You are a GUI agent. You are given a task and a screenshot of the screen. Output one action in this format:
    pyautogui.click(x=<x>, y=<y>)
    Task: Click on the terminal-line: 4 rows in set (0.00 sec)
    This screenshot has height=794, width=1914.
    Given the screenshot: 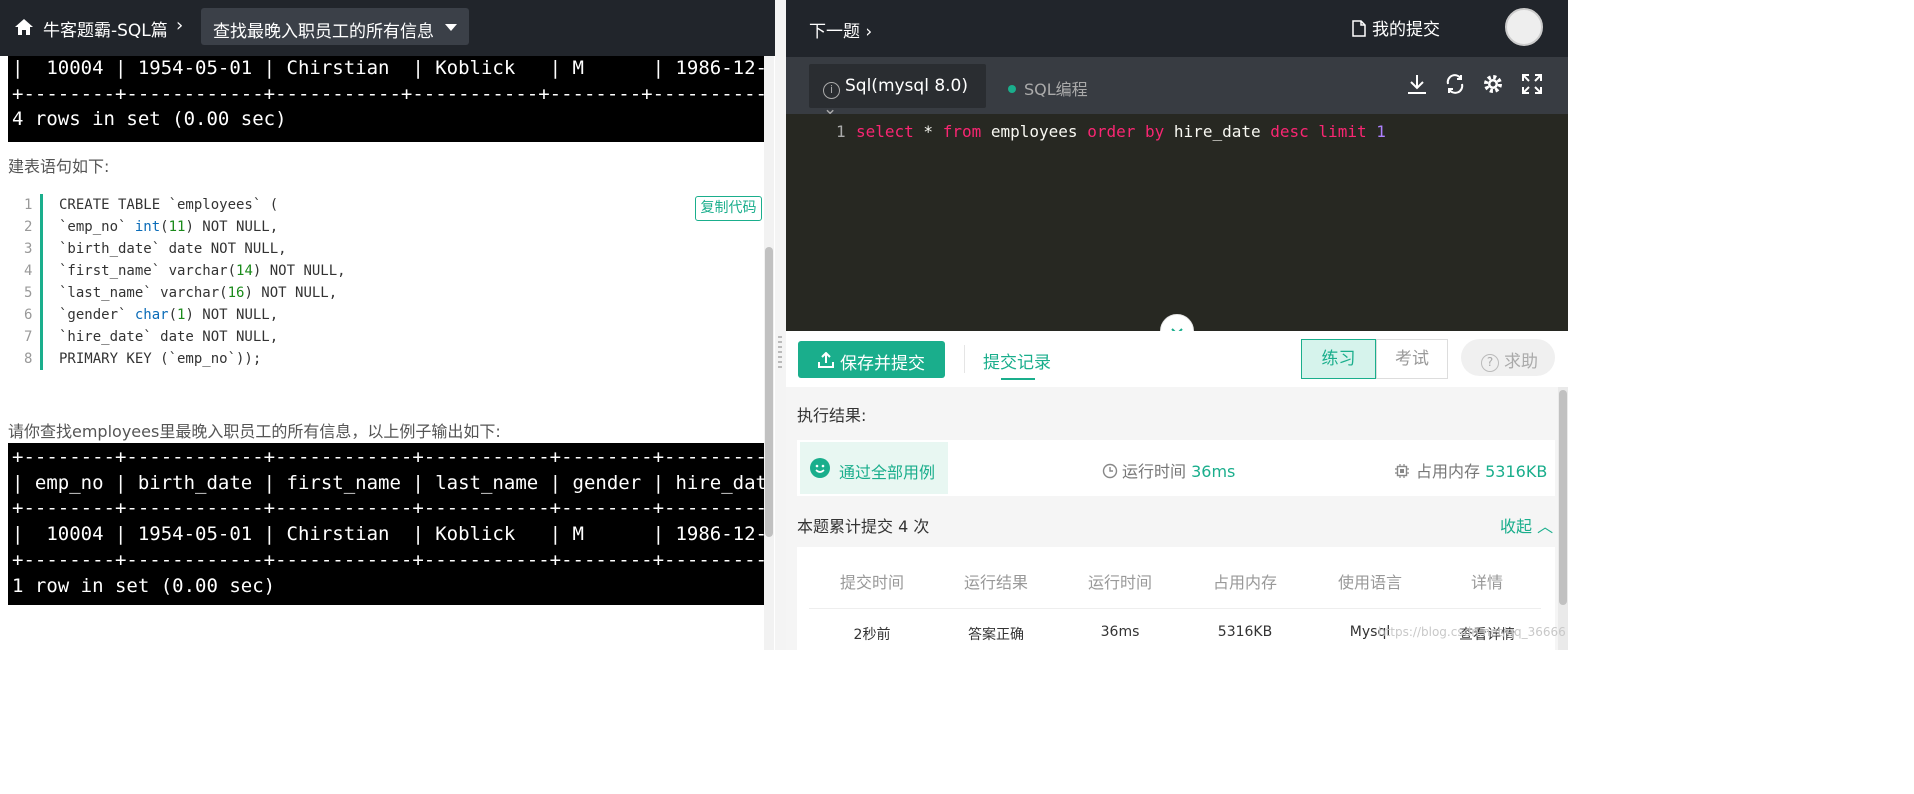 What is the action you would take?
    pyautogui.click(x=149, y=119)
    